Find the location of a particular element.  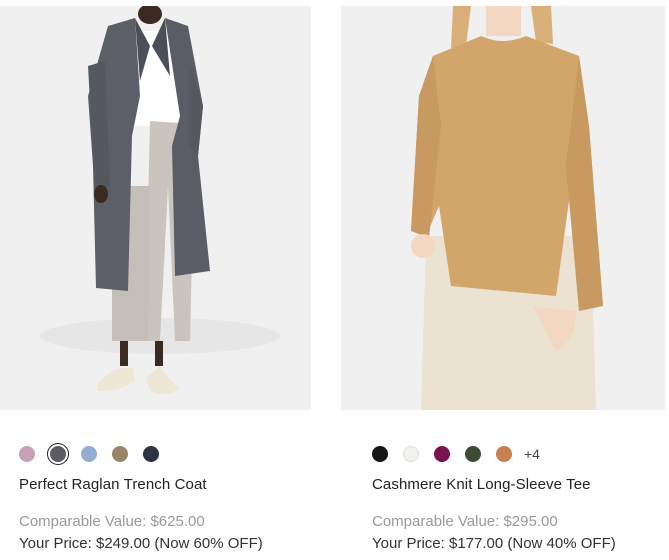

product-name: Perfect Raglan Trench Coat is located at coordinates (113, 484).